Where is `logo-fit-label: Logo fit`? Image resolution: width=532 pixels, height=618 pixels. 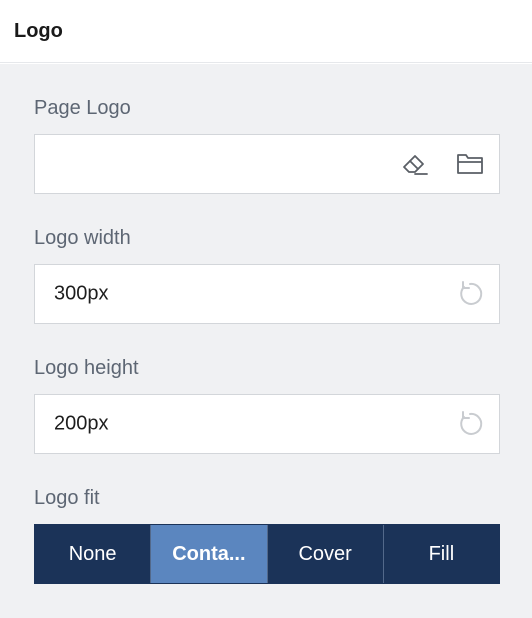 logo-fit-label: Logo fit is located at coordinates (67, 498).